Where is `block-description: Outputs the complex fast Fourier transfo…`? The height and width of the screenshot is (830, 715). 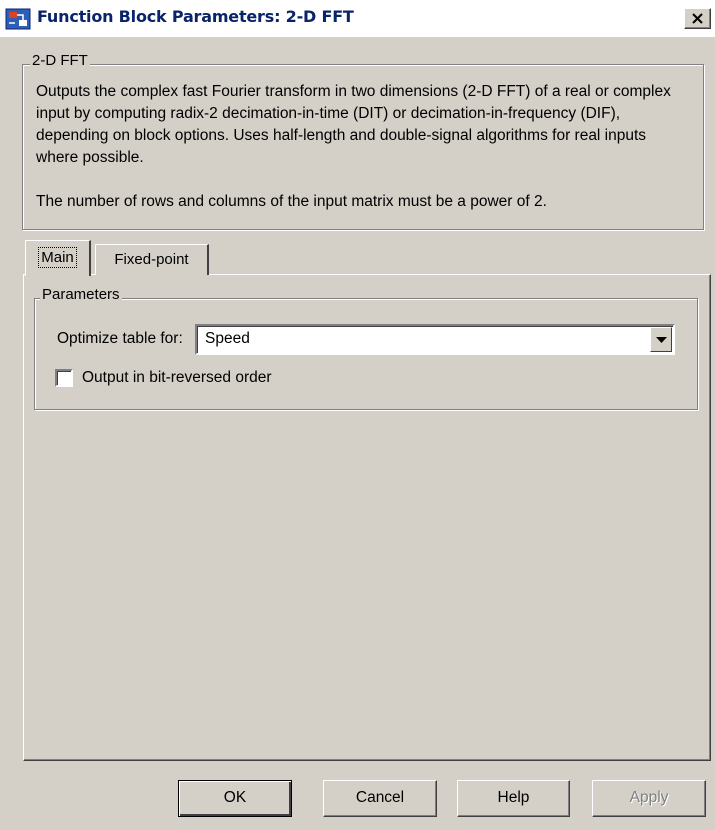 block-description: Outputs the complex fast Fourier transfo… is located at coordinates (361, 147).